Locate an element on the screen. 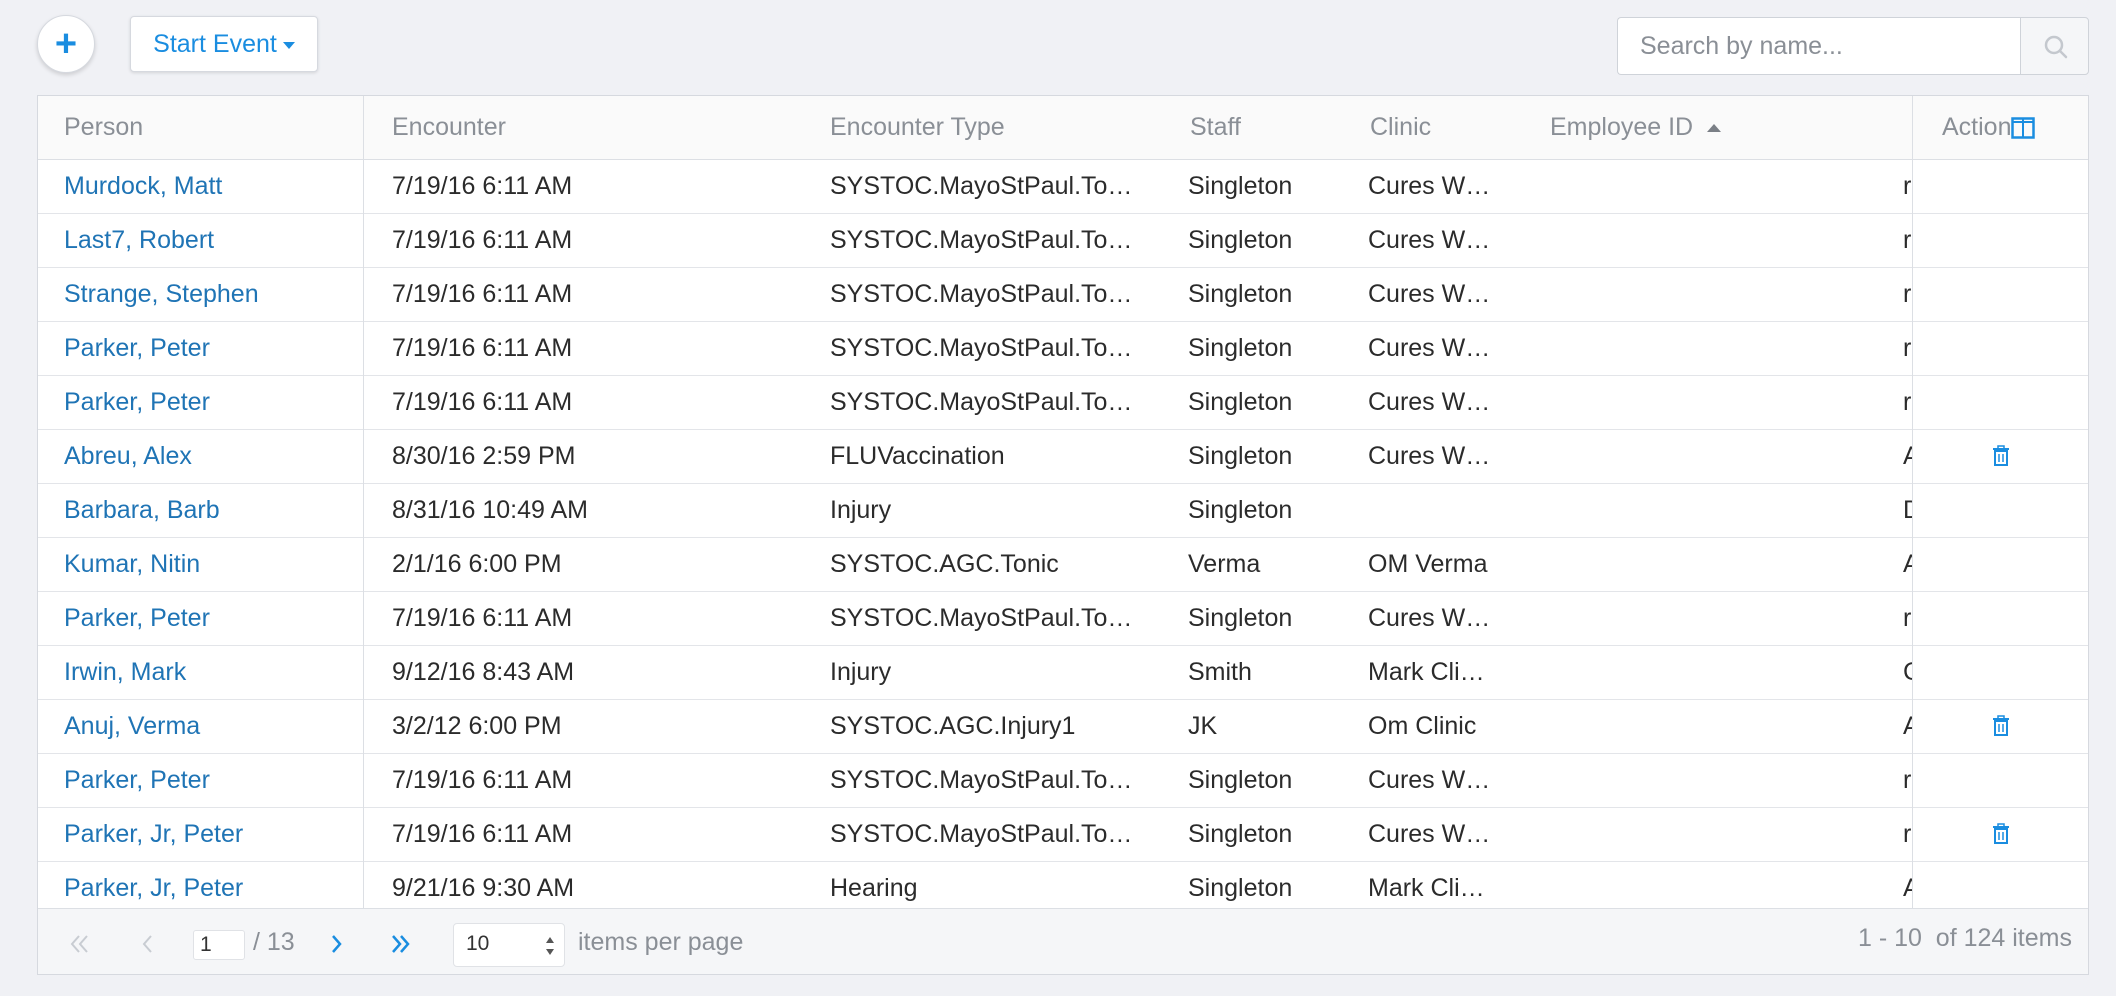 This screenshot has width=2116, height=996. person-link: Abreu, Alex is located at coordinates (209, 456).